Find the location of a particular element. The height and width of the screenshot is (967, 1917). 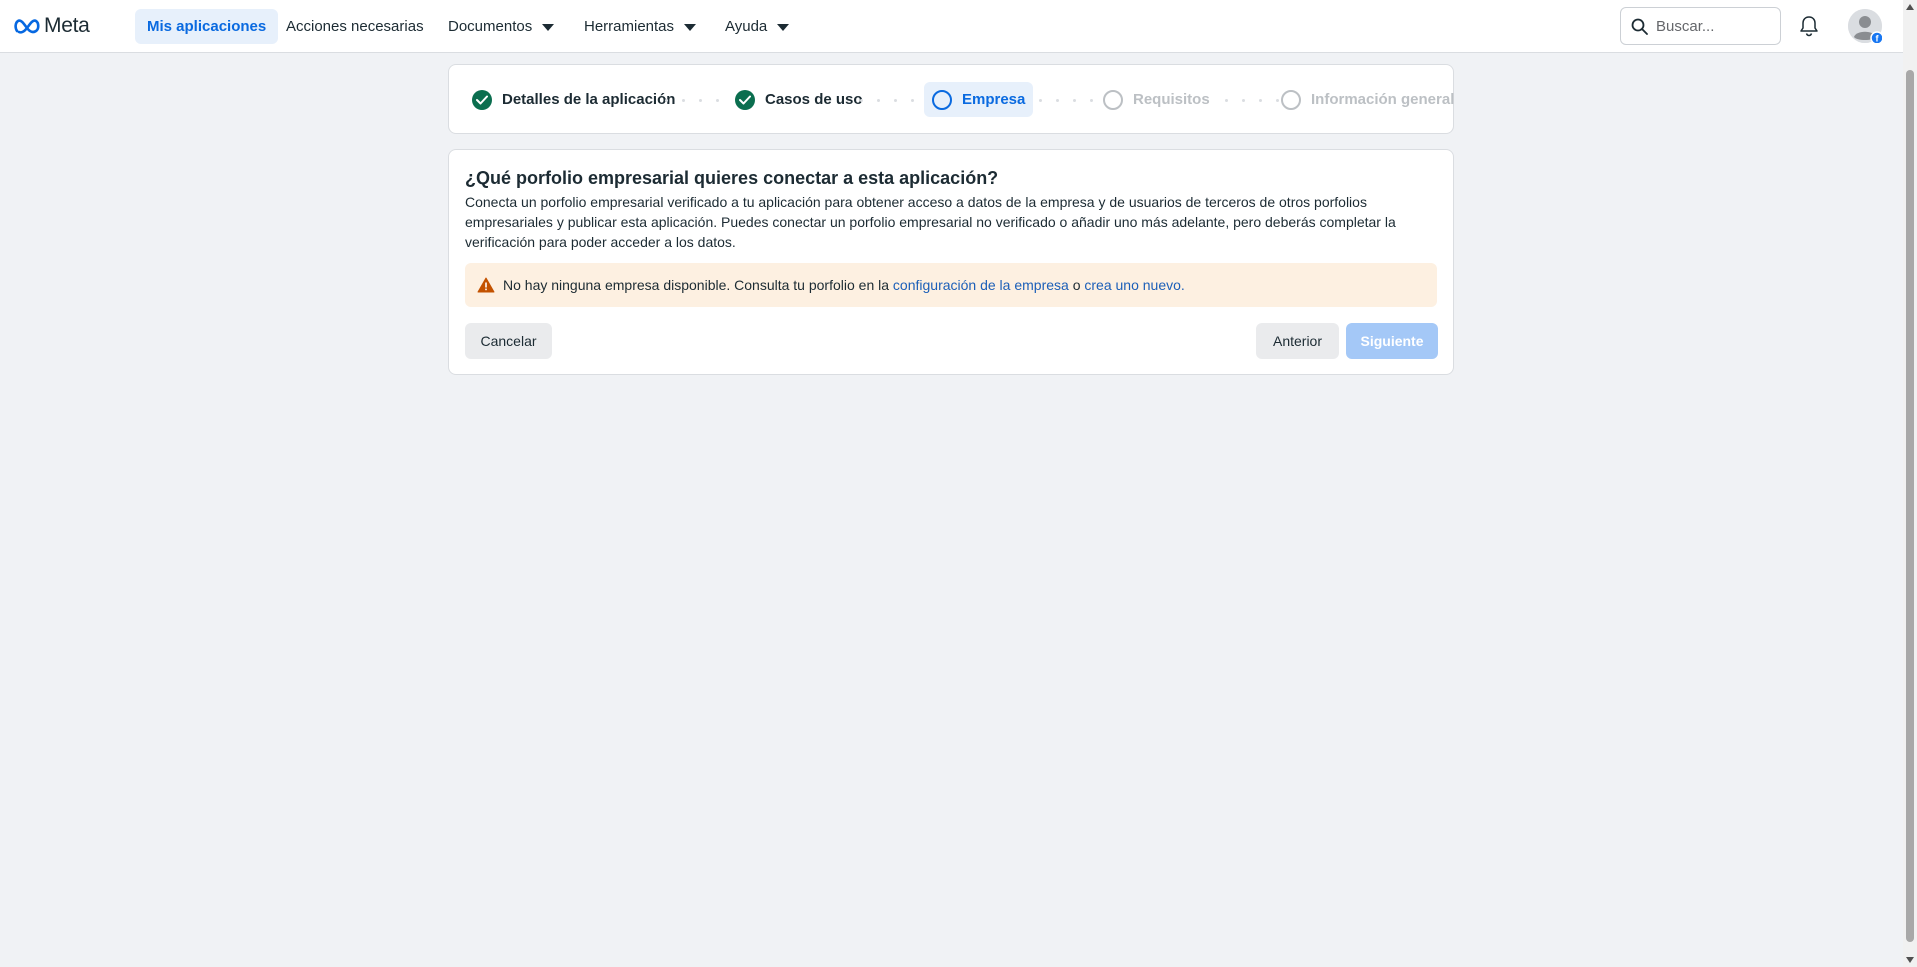

scroll-down-arrow-icon is located at coordinates (1910, 960).